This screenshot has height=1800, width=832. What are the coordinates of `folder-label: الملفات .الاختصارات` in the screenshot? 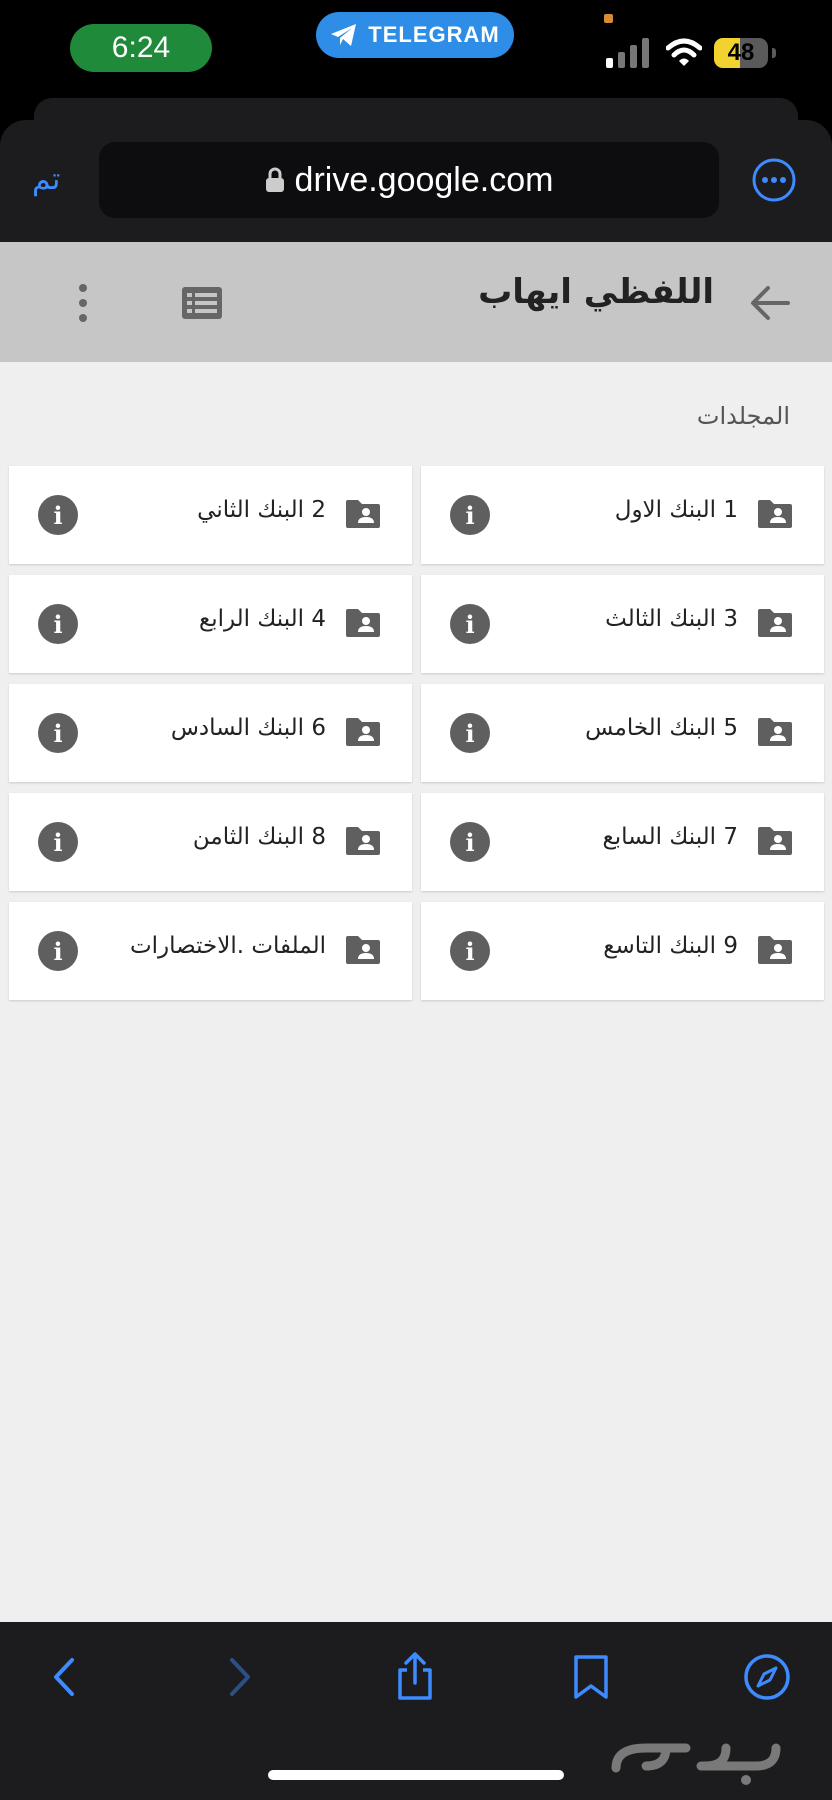 It's located at (228, 946).